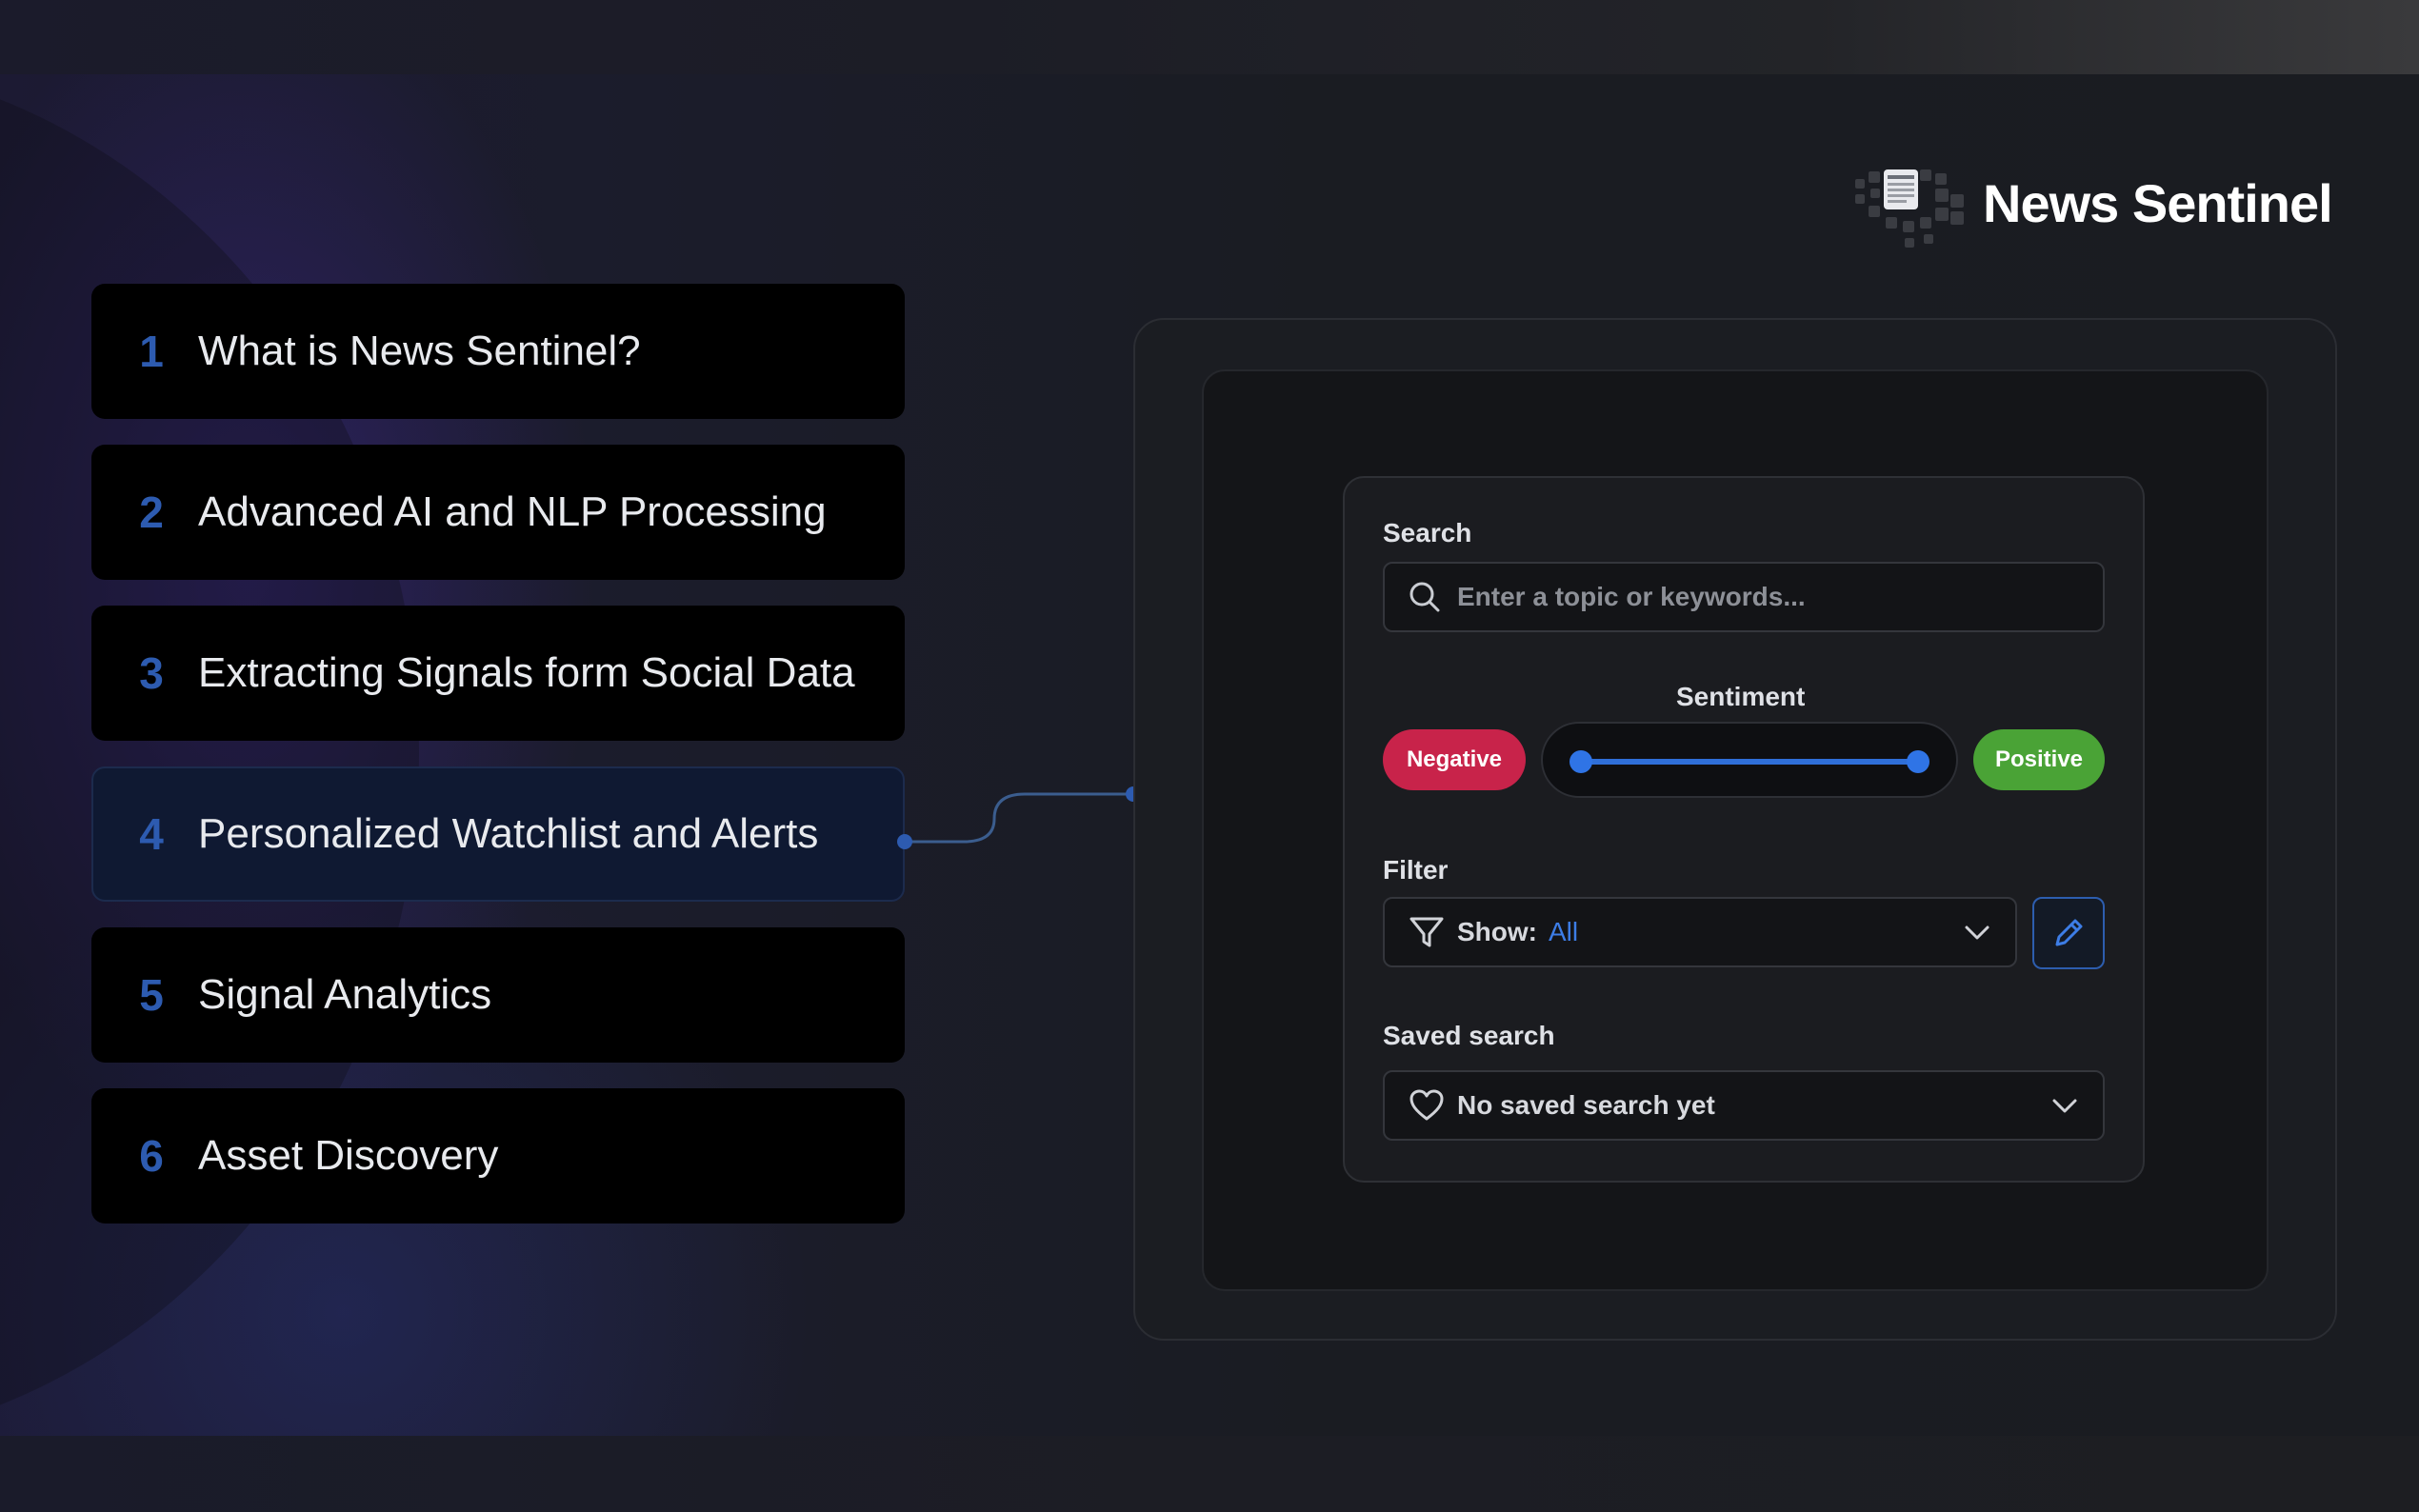 This screenshot has height=1512, width=2419. I want to click on brand: News Sentinel, so click(2090, 202).